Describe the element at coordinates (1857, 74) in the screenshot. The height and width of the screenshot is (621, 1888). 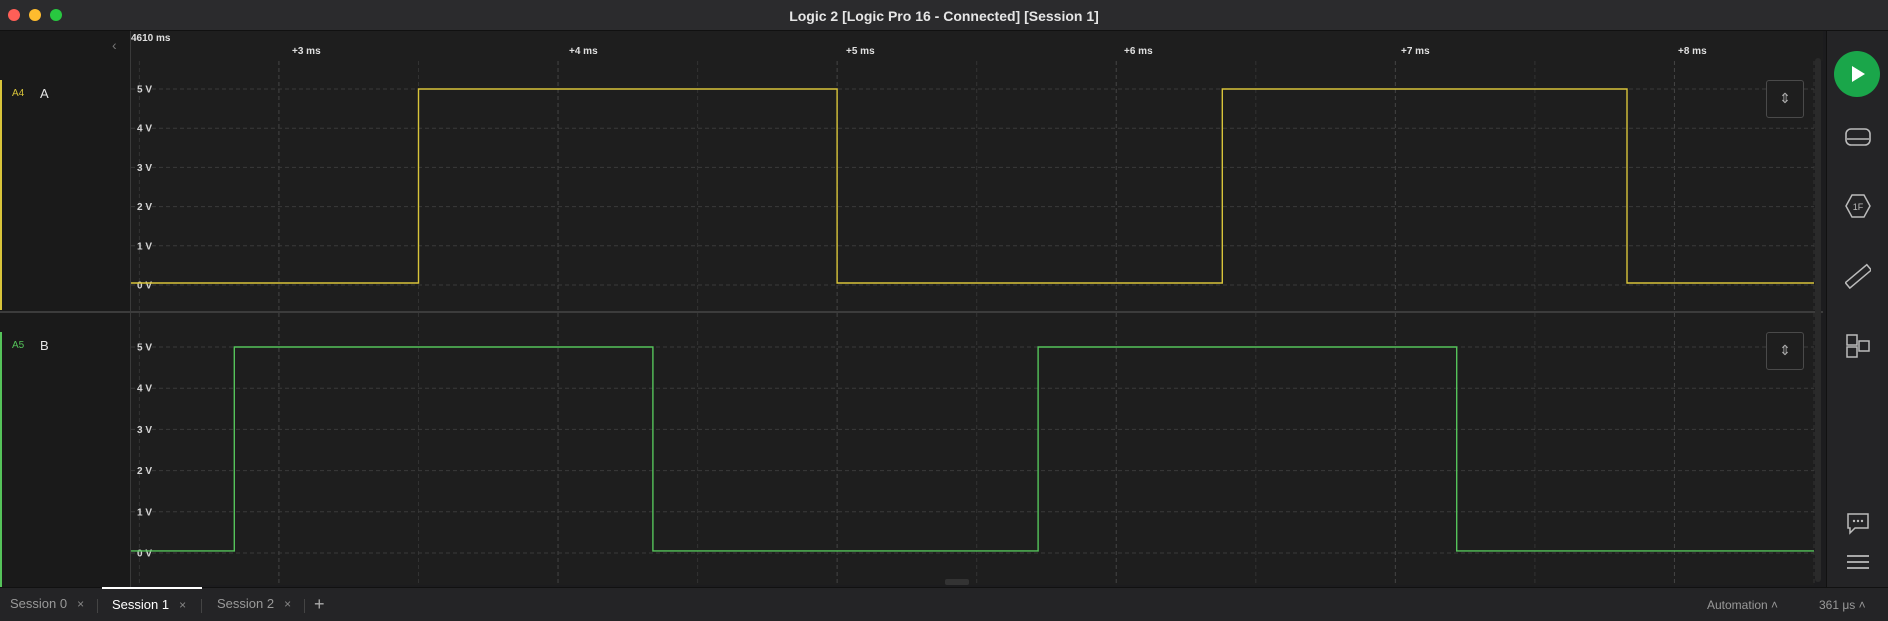
I see `play-icon` at that location.